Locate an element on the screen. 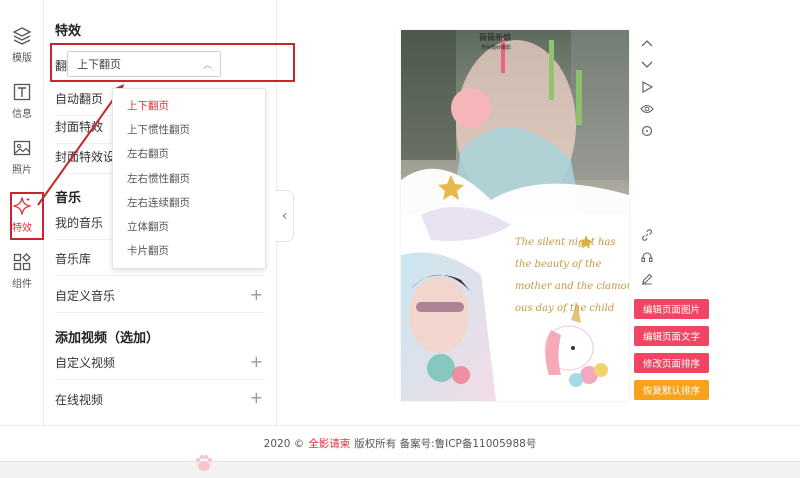 This screenshot has width=800, height=478. dropdown-option: 卡片翻页 is located at coordinates (189, 251).